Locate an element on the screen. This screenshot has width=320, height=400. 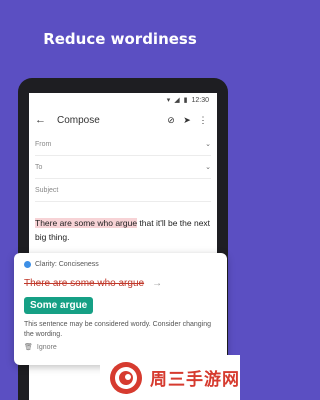
replacement-button: Some argue is located at coordinates (59, 305).